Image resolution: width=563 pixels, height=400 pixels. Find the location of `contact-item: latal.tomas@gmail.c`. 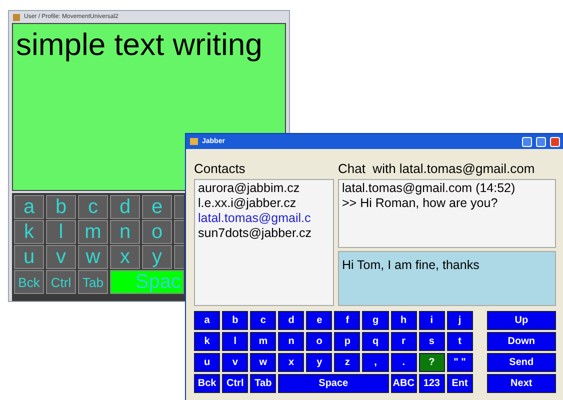

contact-item: latal.tomas@gmail.c is located at coordinates (264, 218).